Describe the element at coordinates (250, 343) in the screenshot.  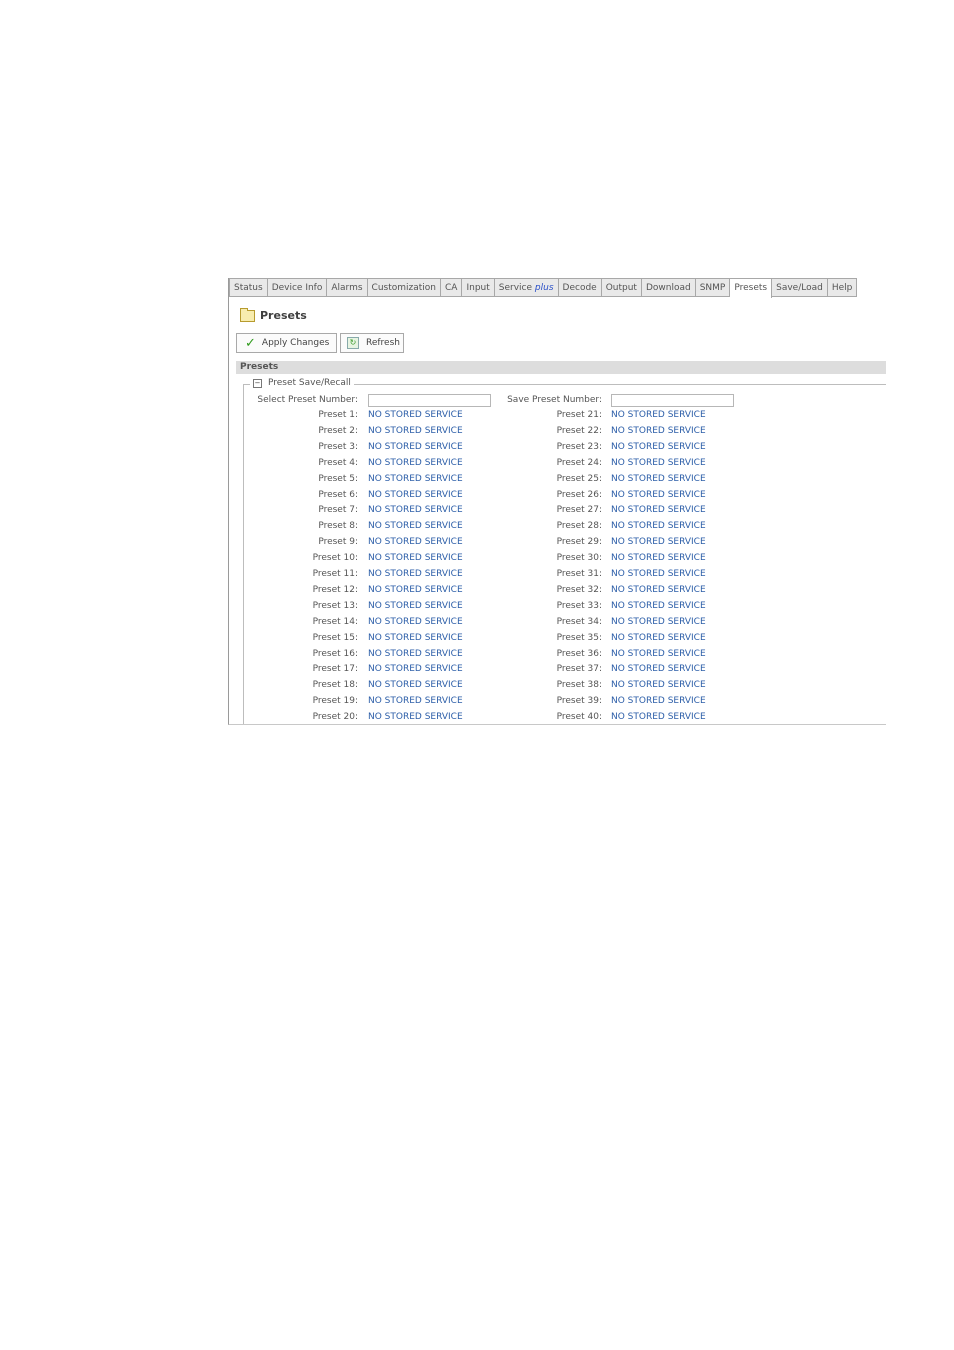
I see `checkmark-icon: ✓` at that location.